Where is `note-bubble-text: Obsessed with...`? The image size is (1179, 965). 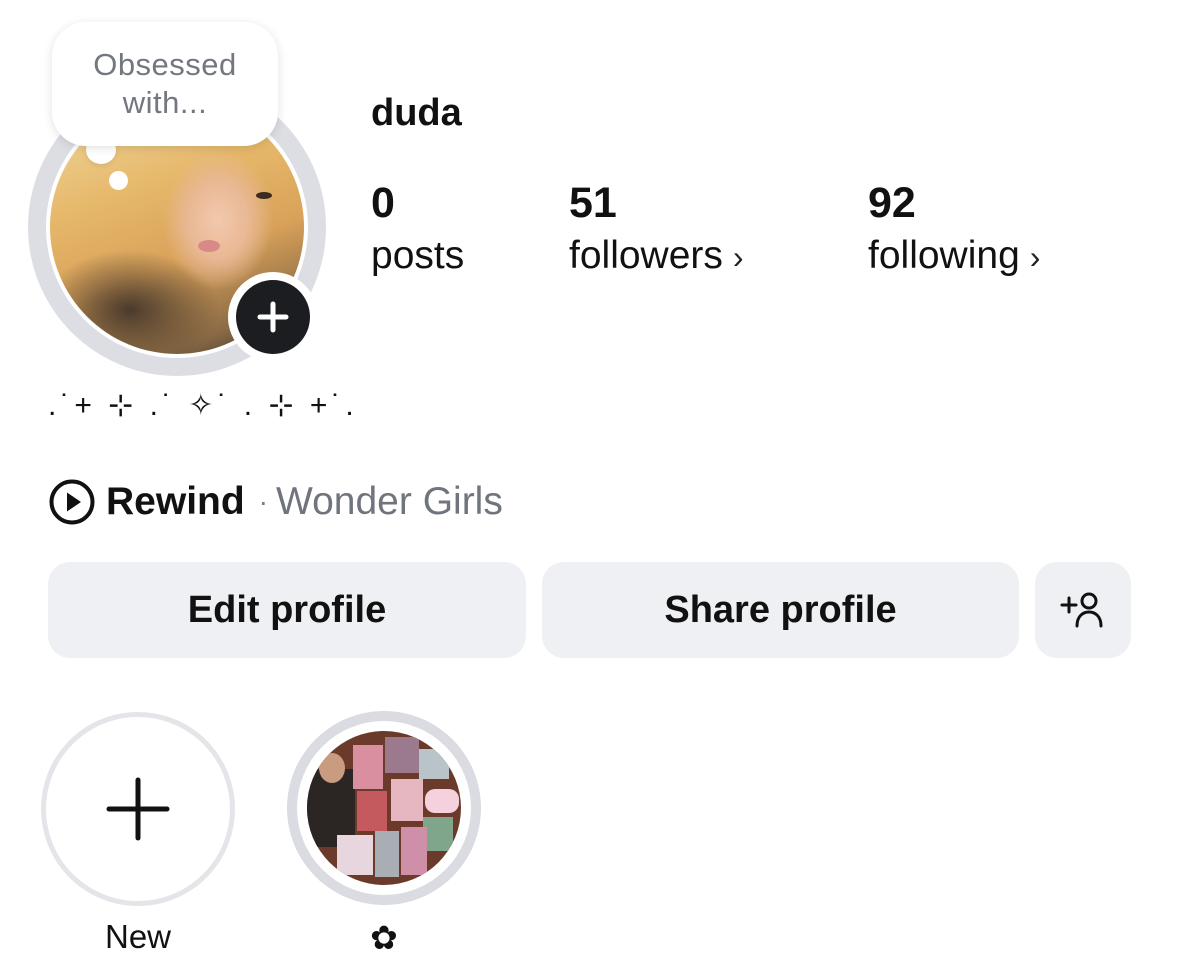
note-bubble-text: Obsessed with... is located at coordinates (165, 83).